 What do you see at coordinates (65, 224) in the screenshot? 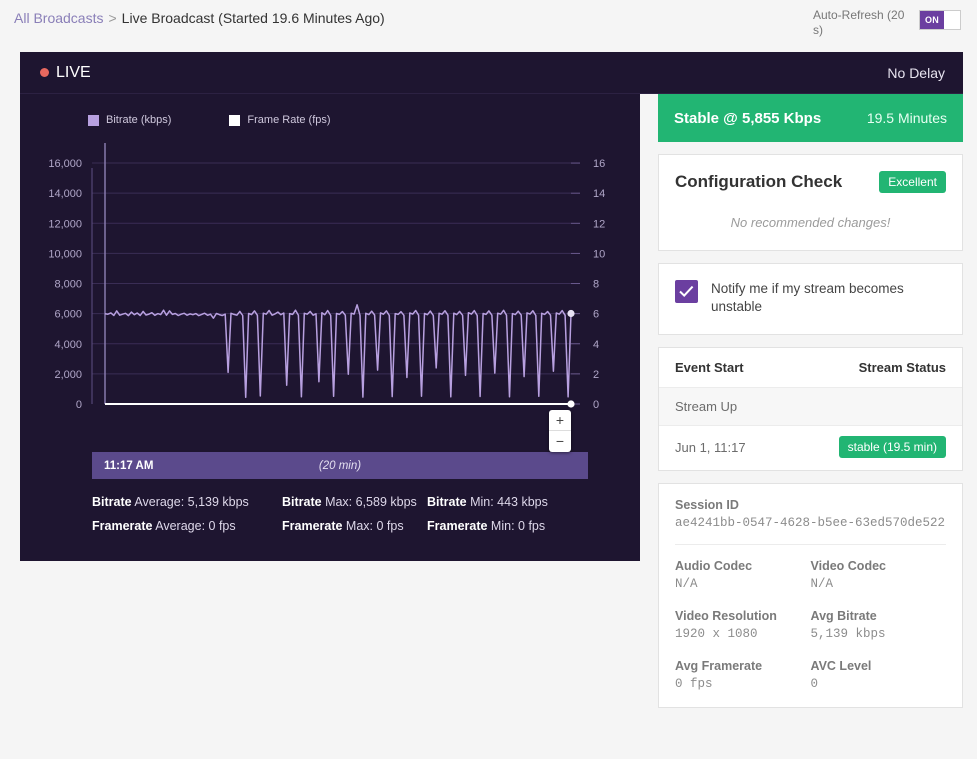
I see `y-axis-tick-label: 12,000` at bounding box center [65, 224].